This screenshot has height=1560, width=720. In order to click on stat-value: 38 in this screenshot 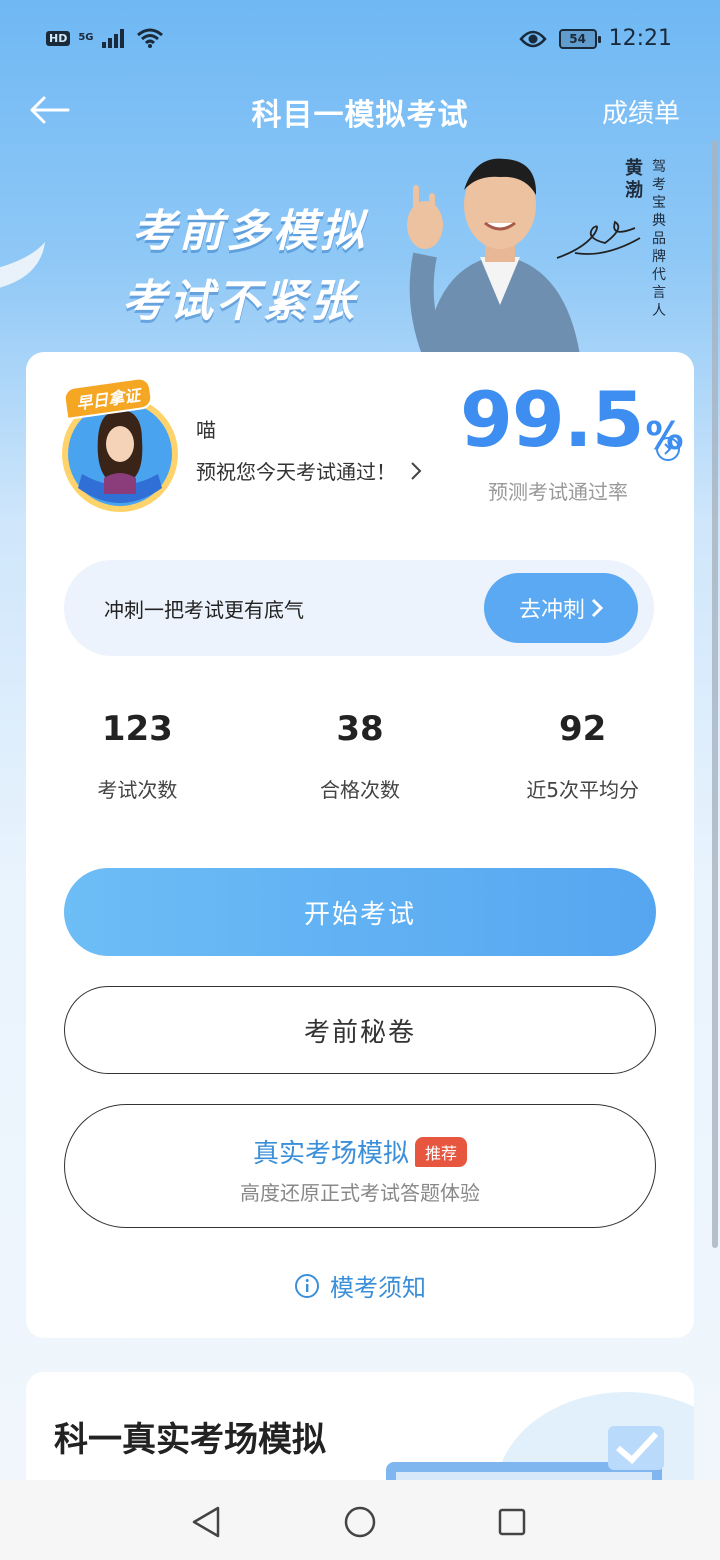, I will do `click(360, 729)`.